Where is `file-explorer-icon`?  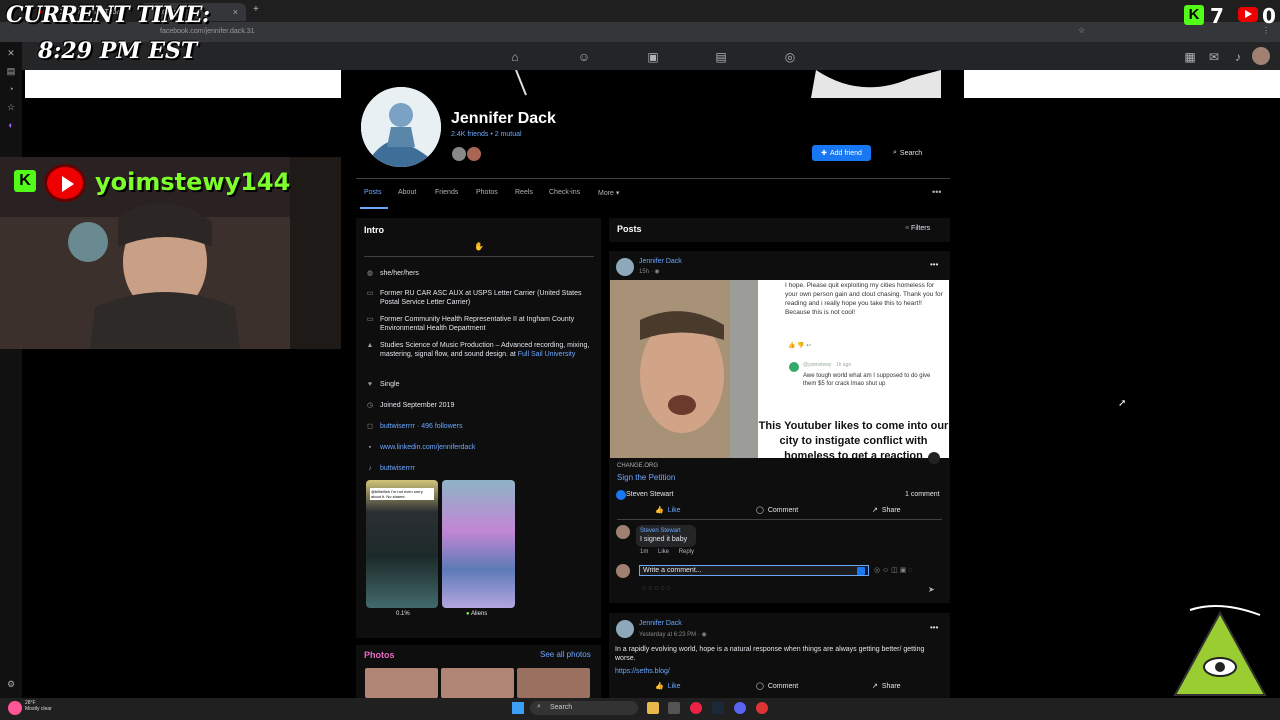
file-explorer-icon is located at coordinates (653, 708).